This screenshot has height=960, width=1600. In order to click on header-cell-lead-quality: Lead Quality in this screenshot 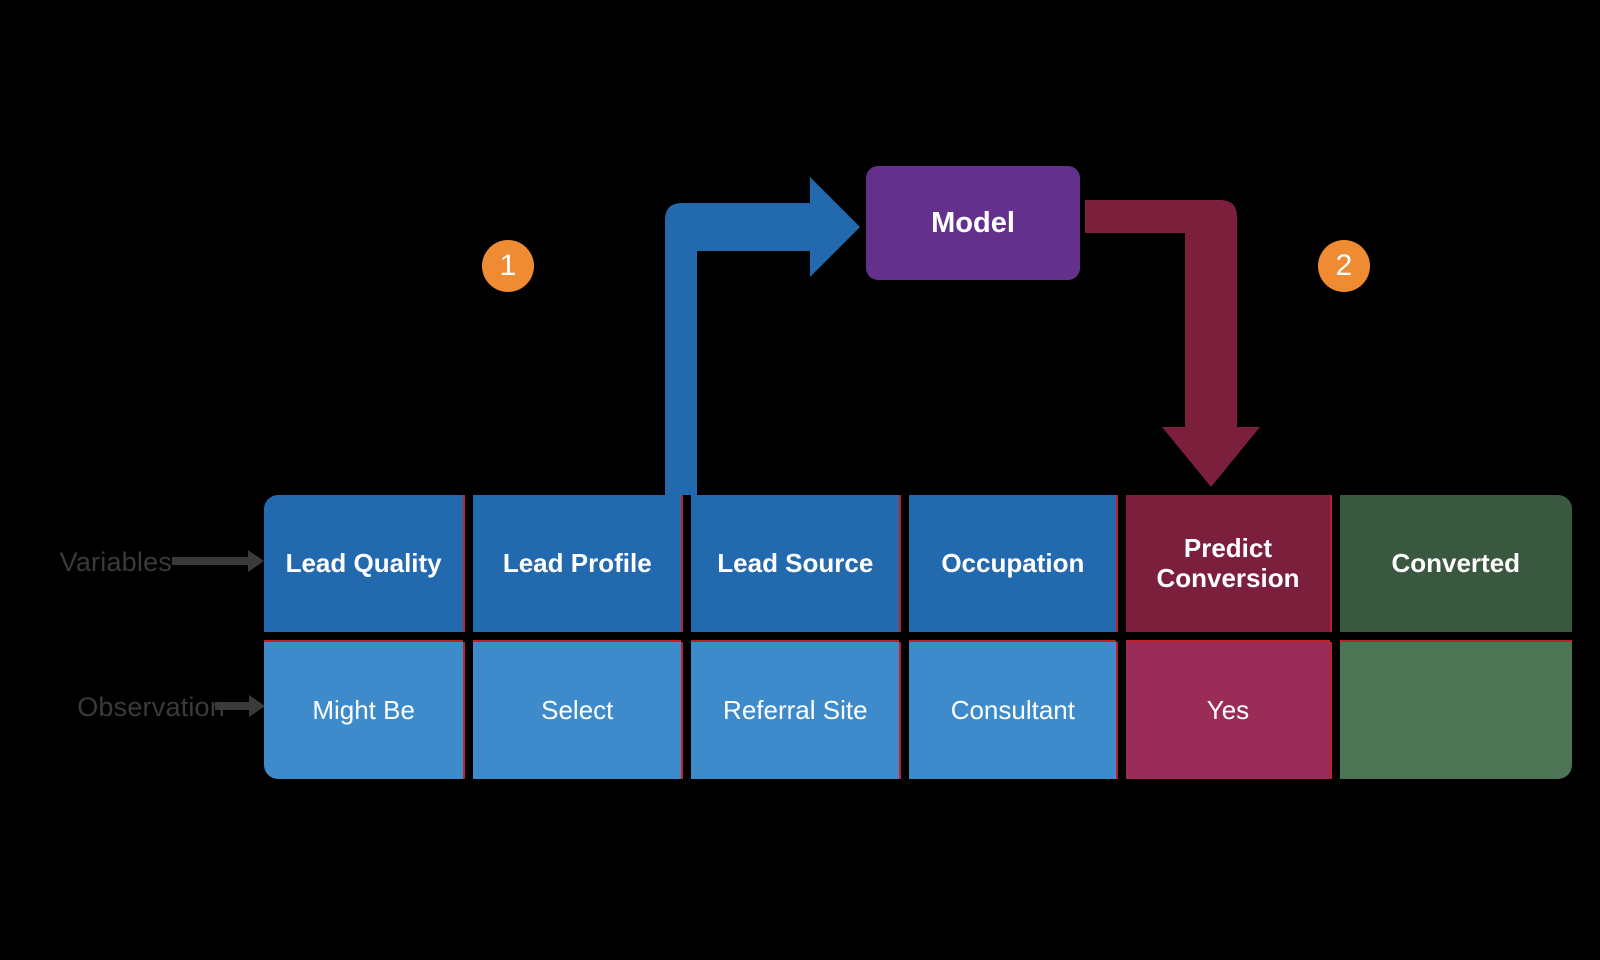, I will do `click(365, 563)`.